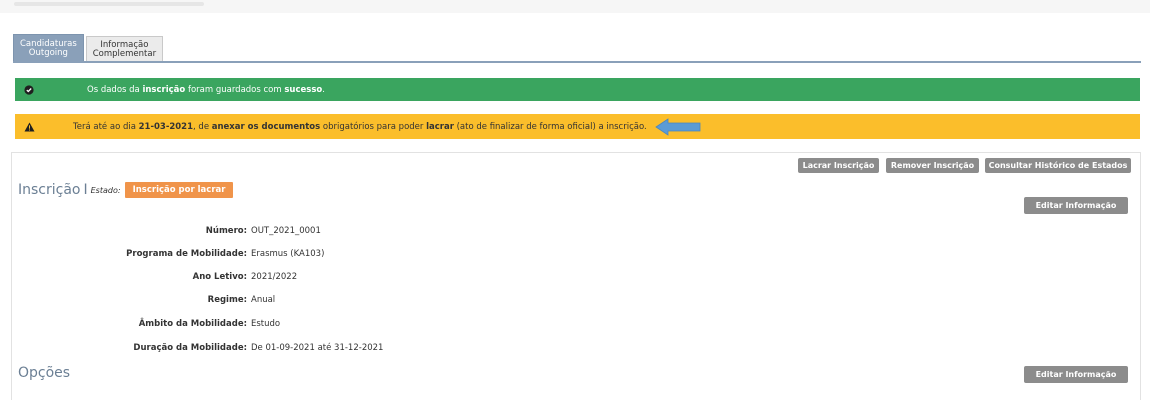  I want to click on field-row: Número: OUT_2021_0001, so click(263, 231).